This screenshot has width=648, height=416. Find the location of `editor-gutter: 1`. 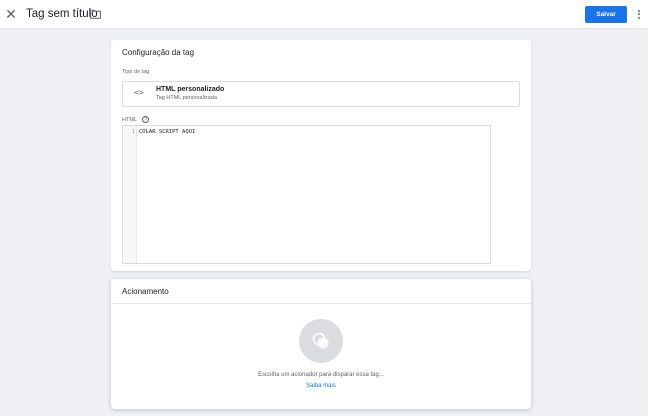

editor-gutter: 1 is located at coordinates (130, 194).